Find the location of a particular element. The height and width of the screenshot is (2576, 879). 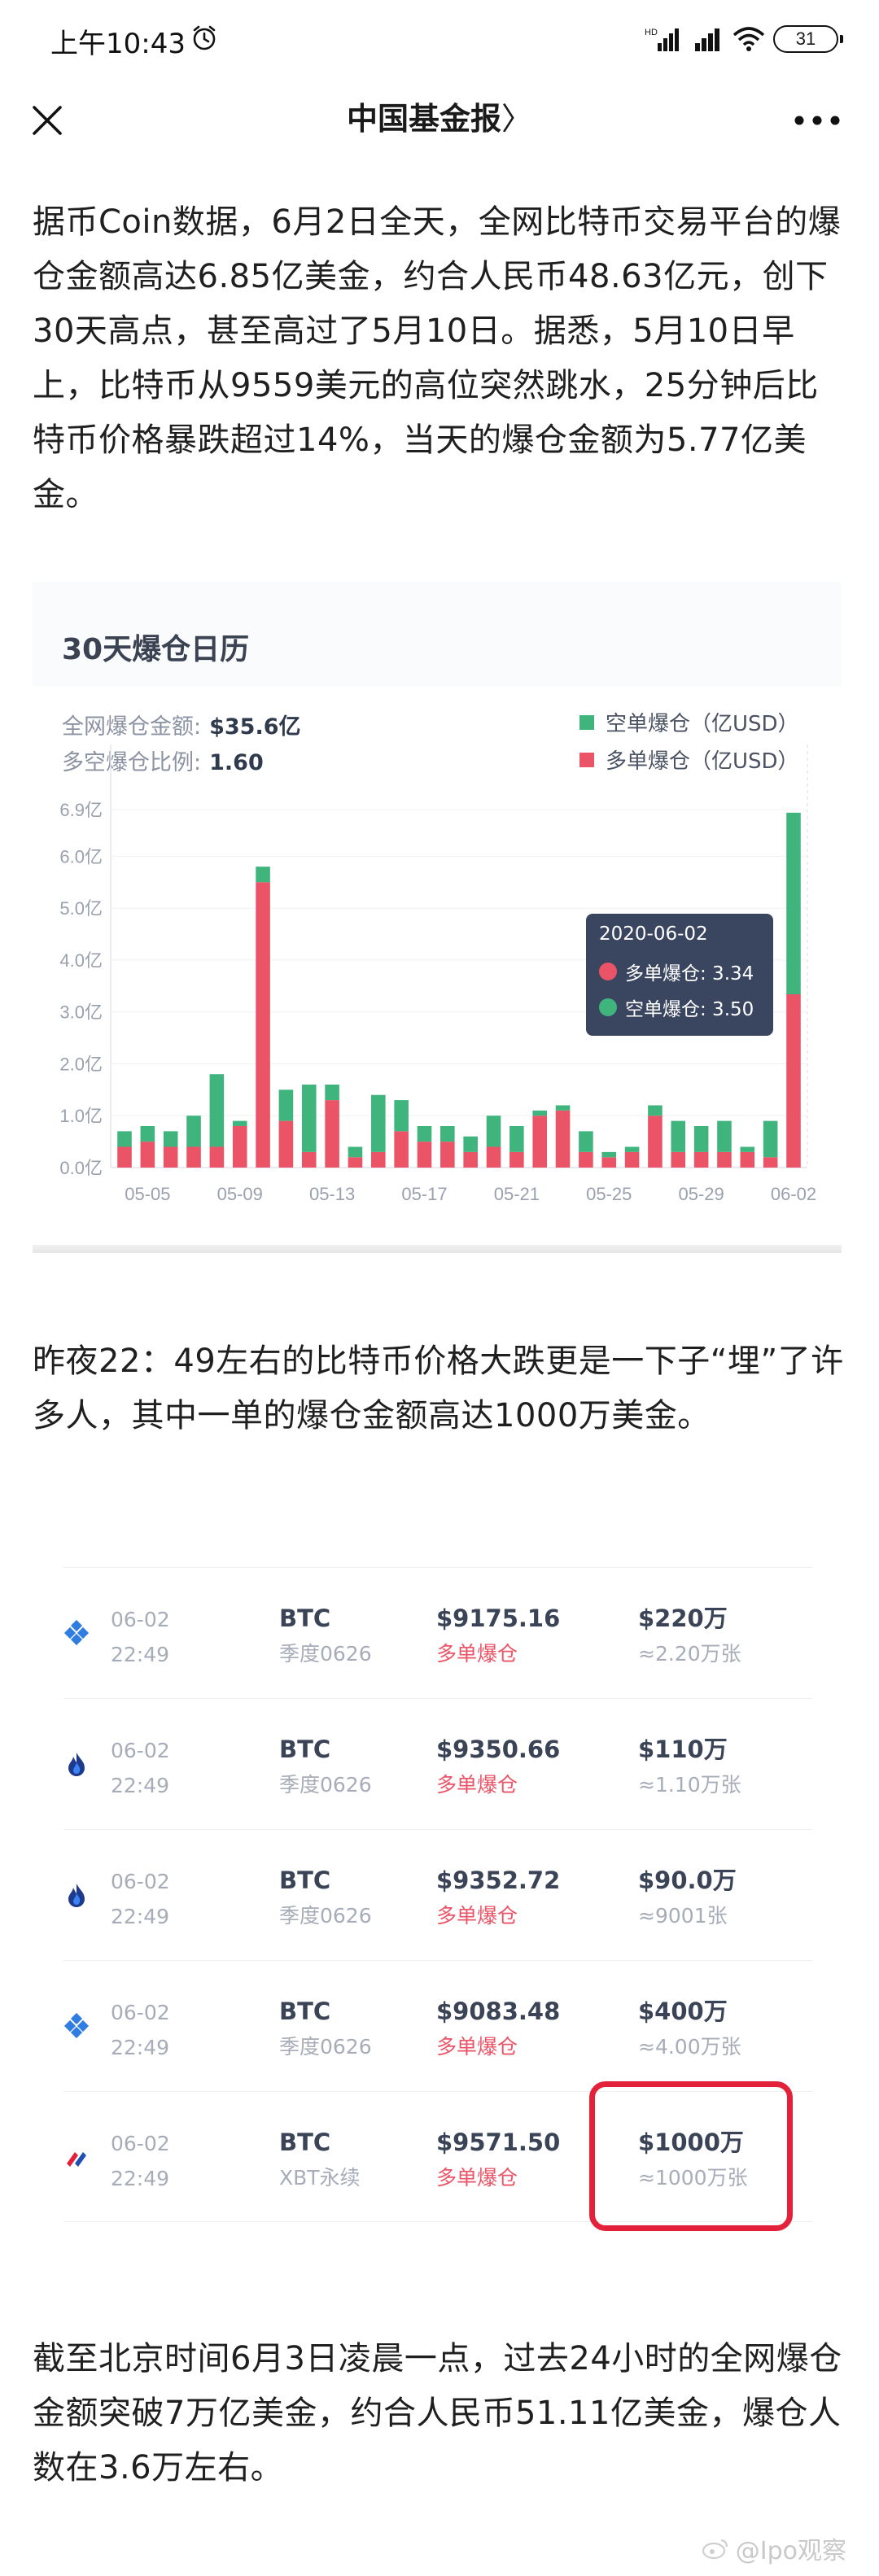

status-bar: 上午10:43 HD 31 is located at coordinates (439, 39).